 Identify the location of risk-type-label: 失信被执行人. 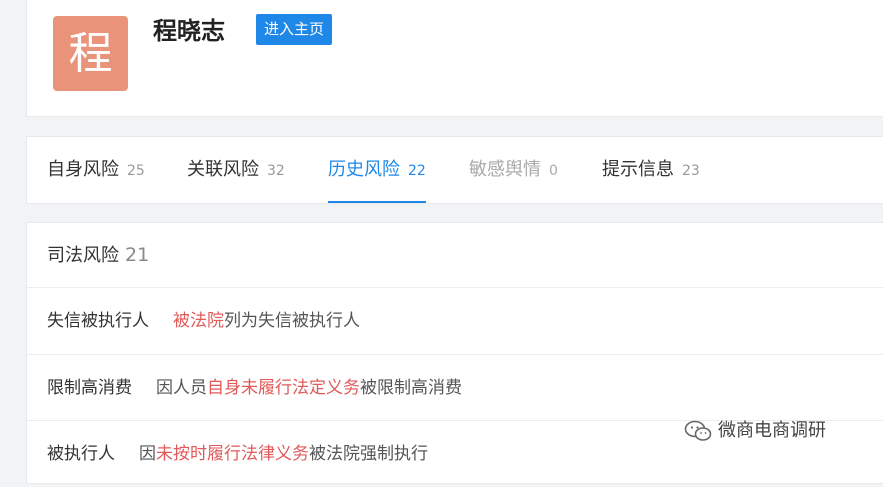
(98, 321).